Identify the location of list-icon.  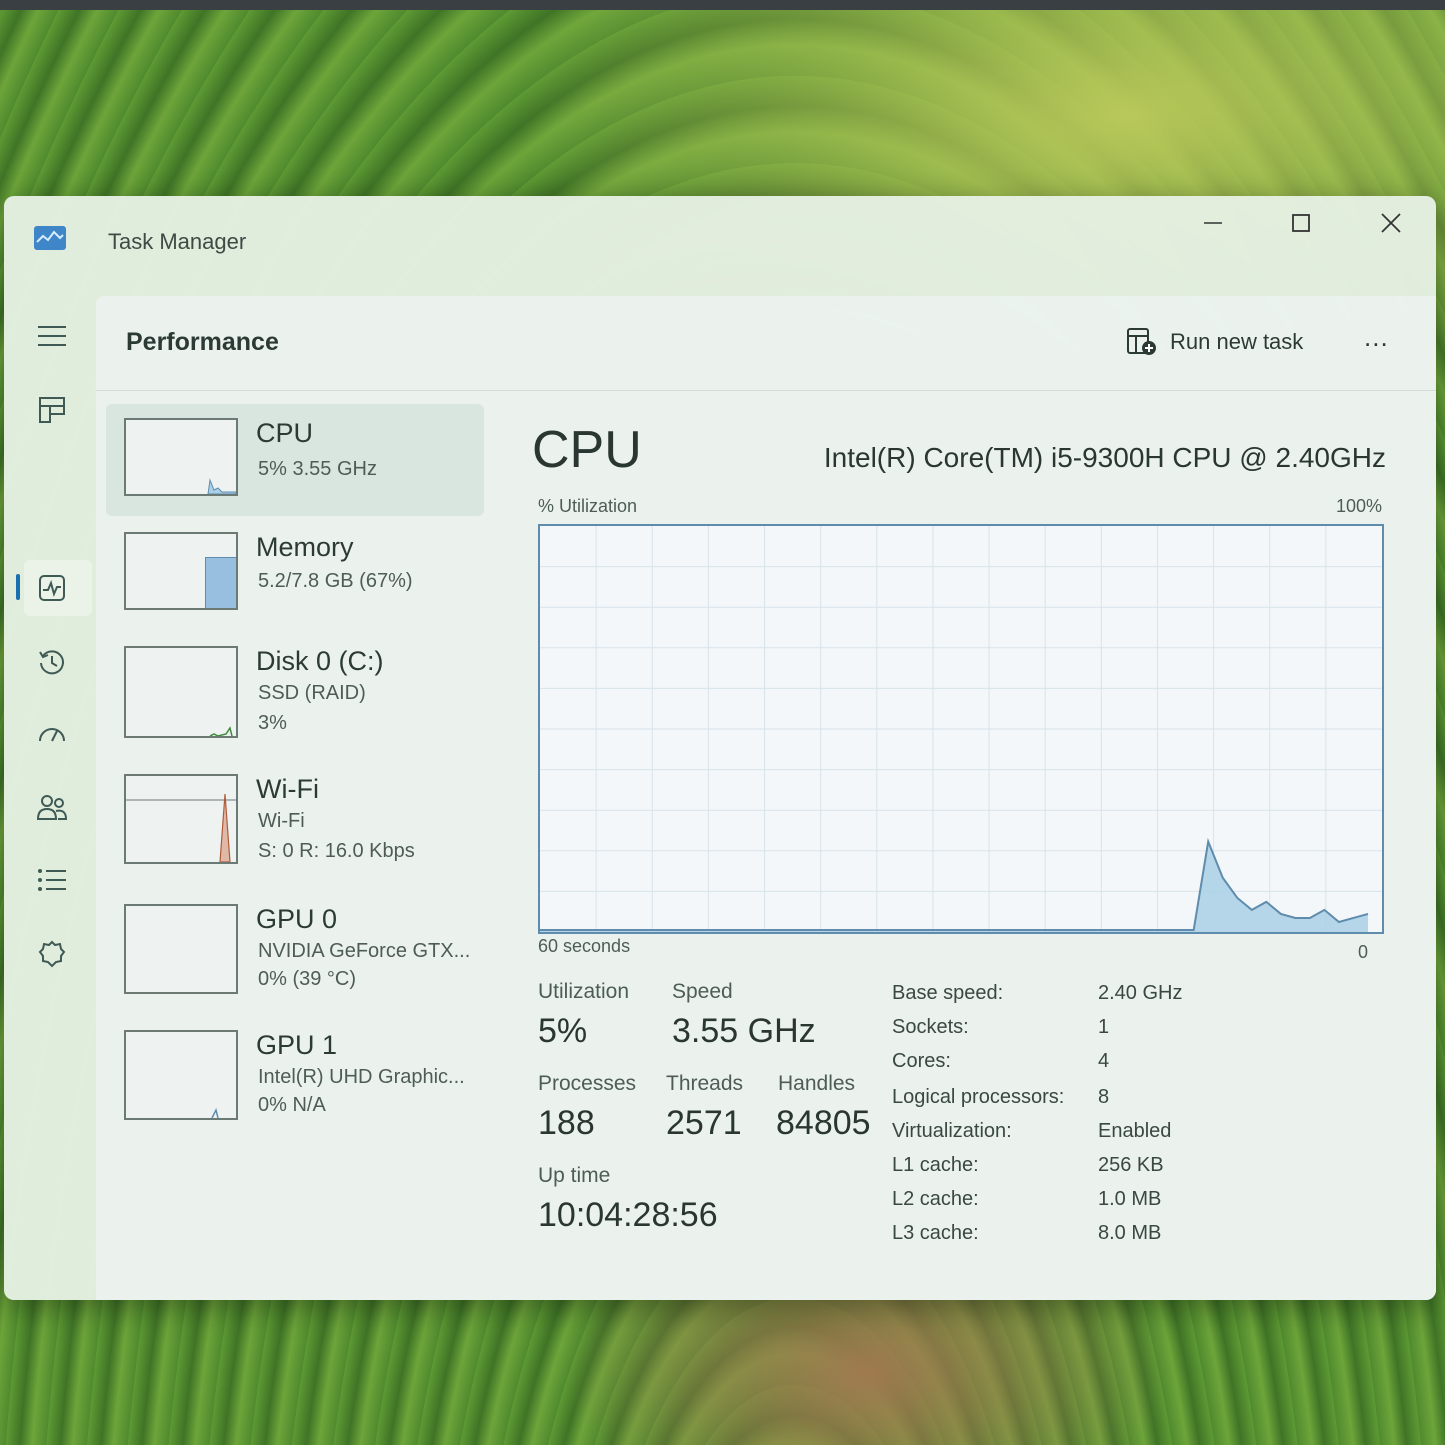
(52, 880).